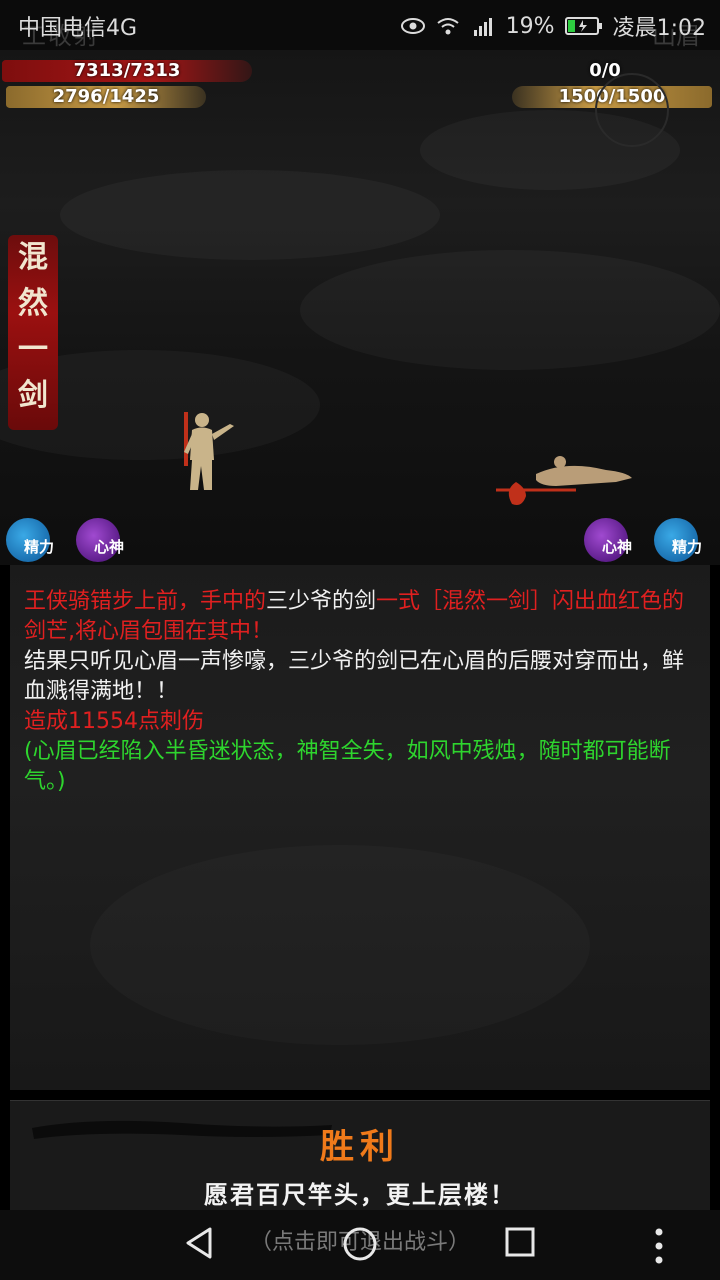 The height and width of the screenshot is (1280, 720). What do you see at coordinates (39, 547) in the screenshot?
I see `left-energy-label: 精力` at bounding box center [39, 547].